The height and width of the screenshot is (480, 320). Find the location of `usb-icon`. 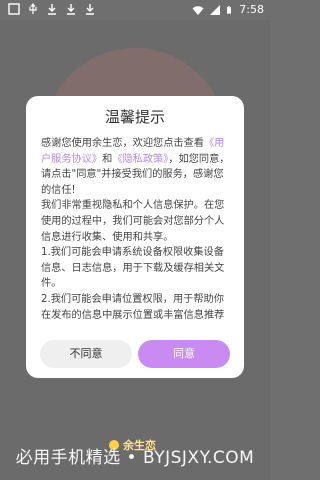

usb-icon is located at coordinates (33, 8).